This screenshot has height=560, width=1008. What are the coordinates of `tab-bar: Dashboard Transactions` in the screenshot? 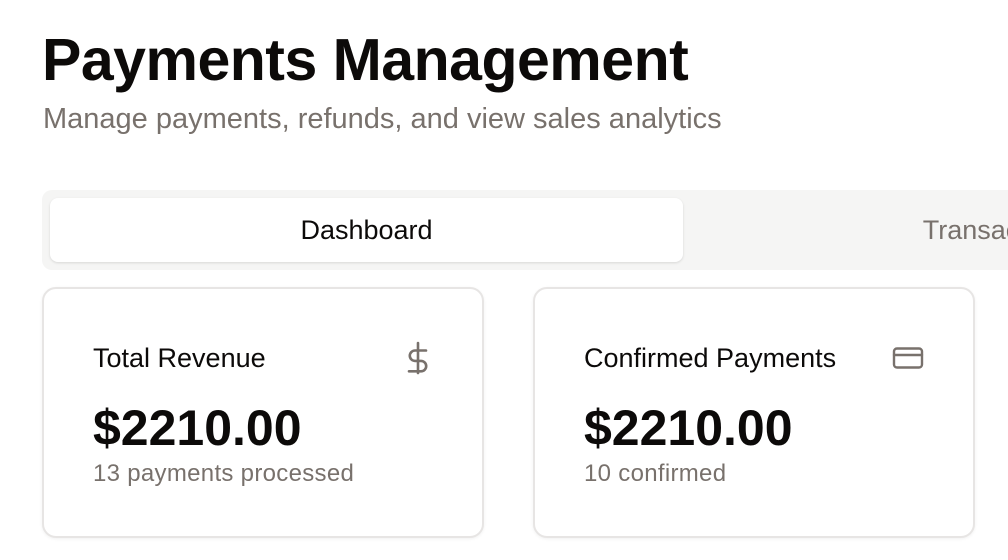 It's located at (525, 230).